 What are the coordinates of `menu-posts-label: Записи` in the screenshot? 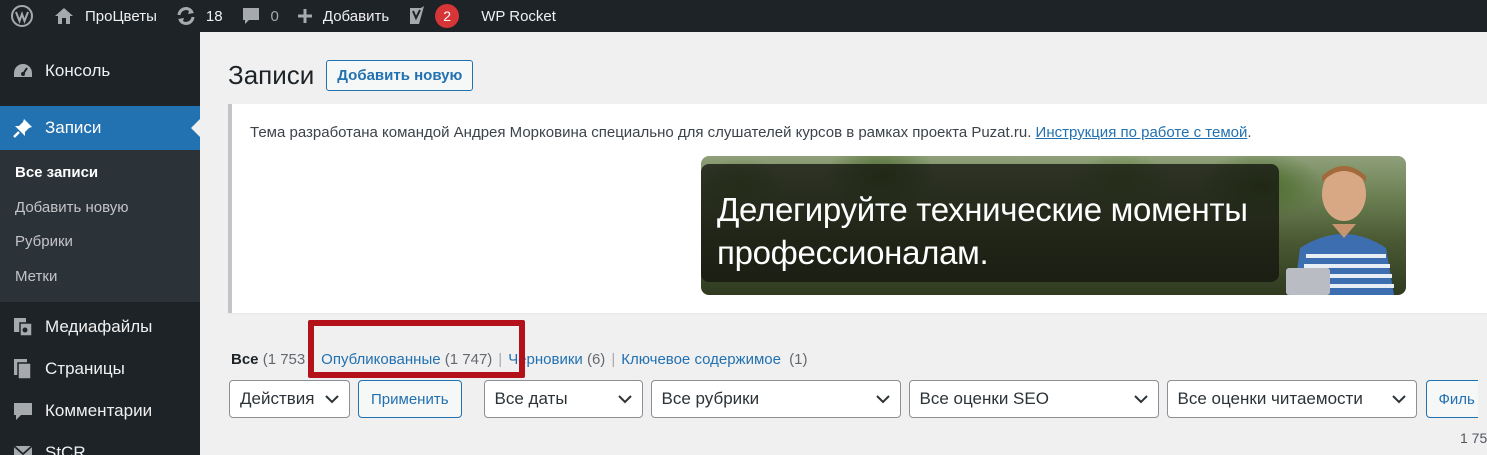 It's located at (73, 127).